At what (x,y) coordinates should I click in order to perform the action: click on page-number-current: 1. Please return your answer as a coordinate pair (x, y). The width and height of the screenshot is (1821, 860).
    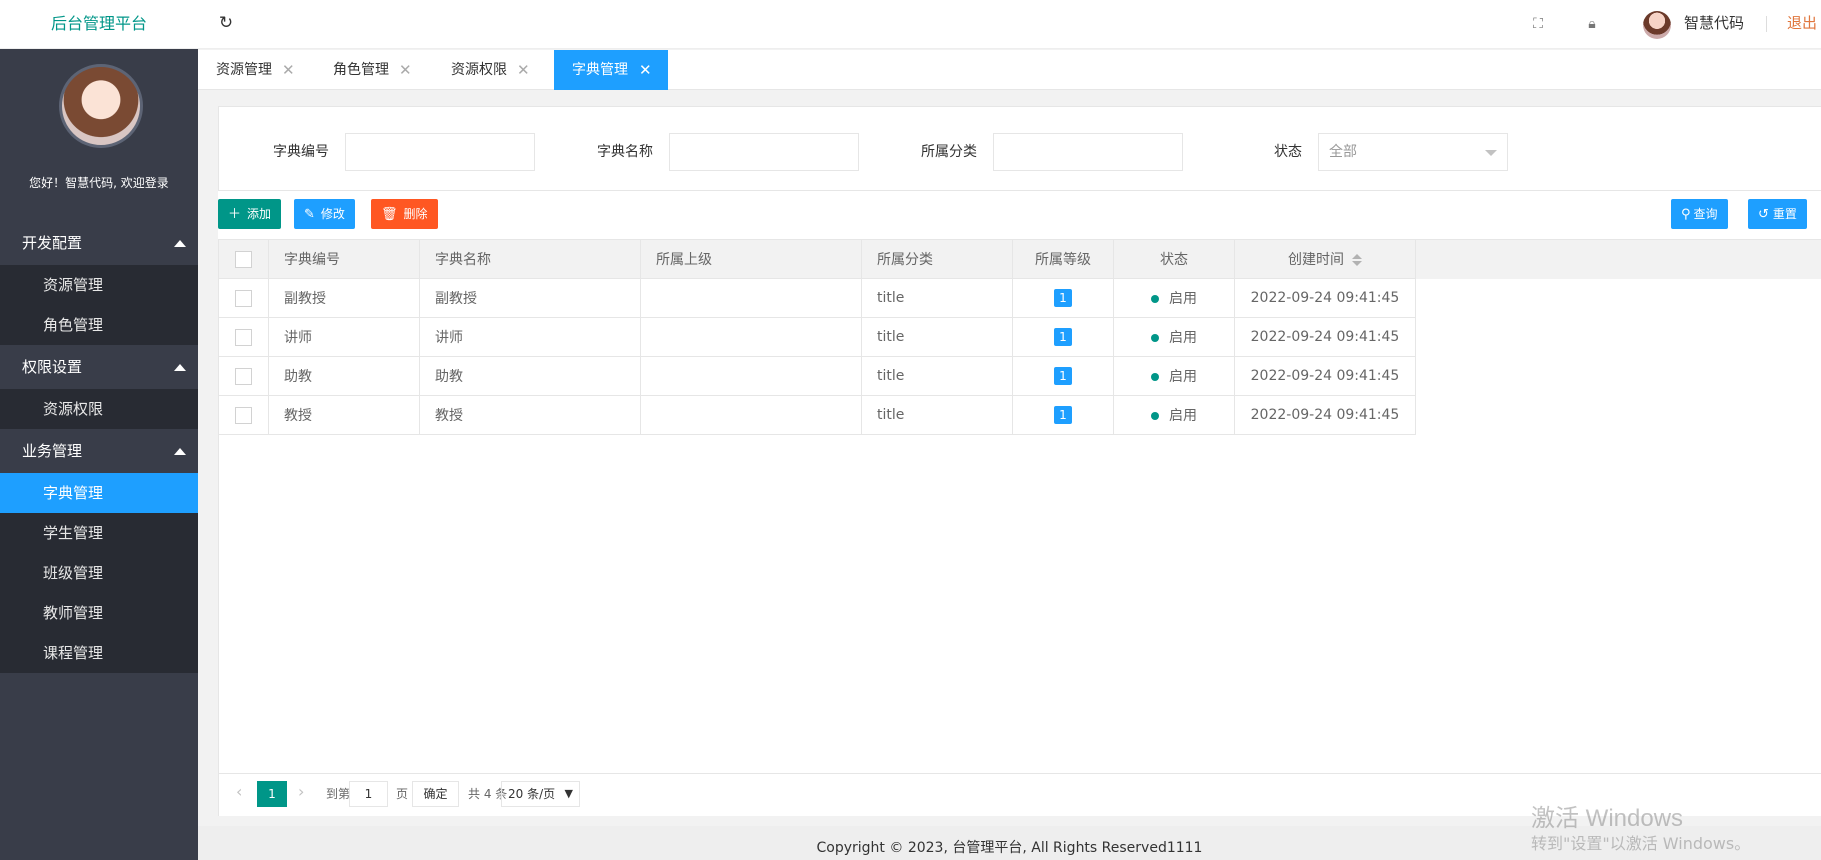
    Looking at the image, I should click on (272, 794).